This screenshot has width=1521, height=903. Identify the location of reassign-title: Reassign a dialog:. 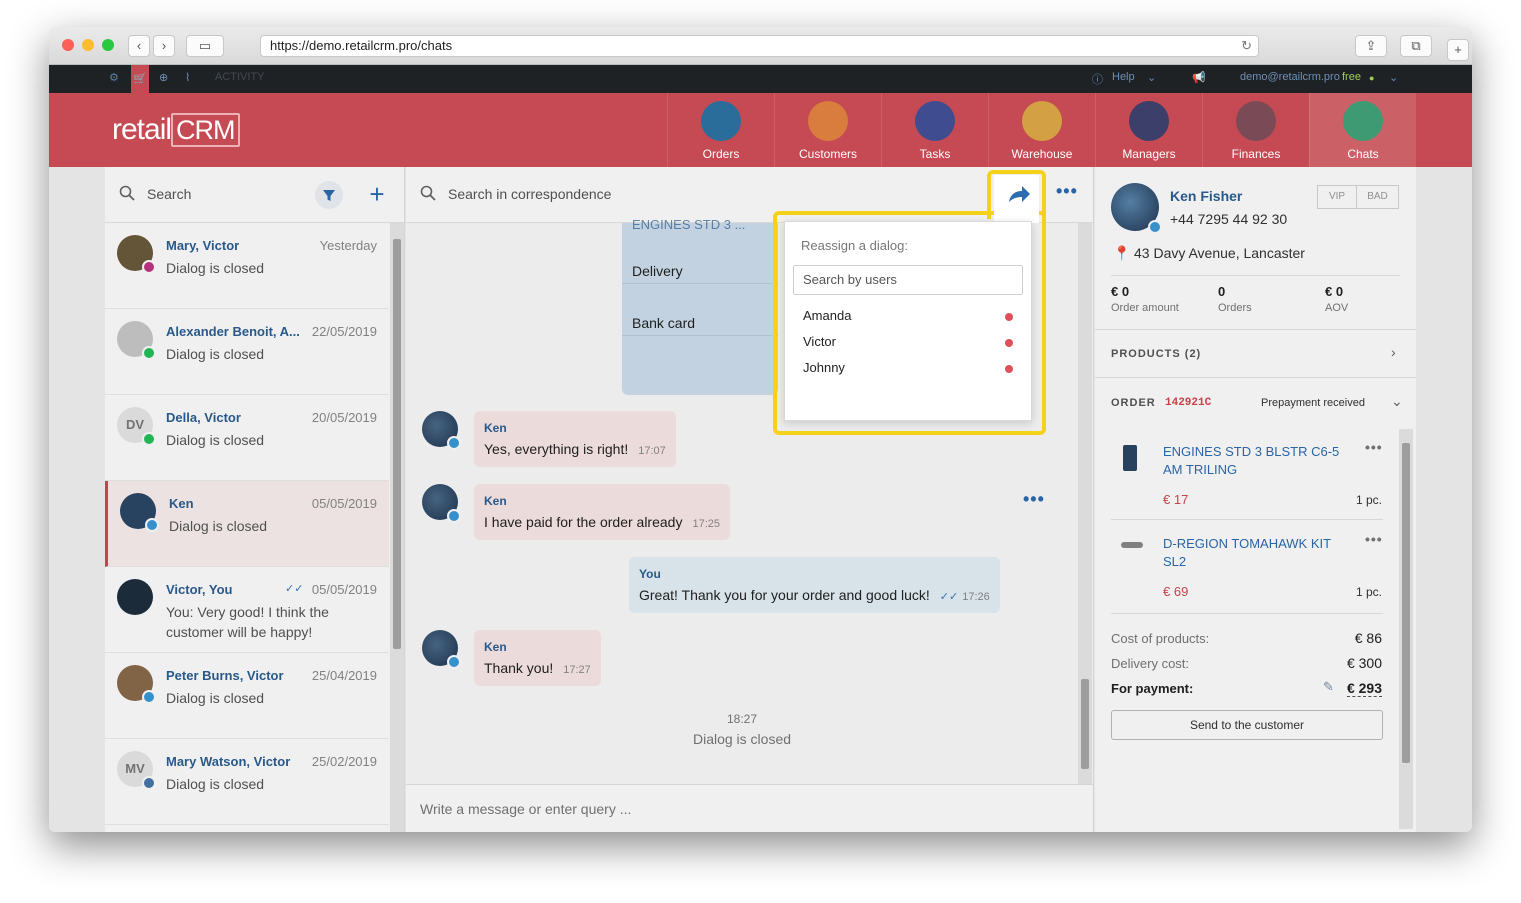
(854, 245).